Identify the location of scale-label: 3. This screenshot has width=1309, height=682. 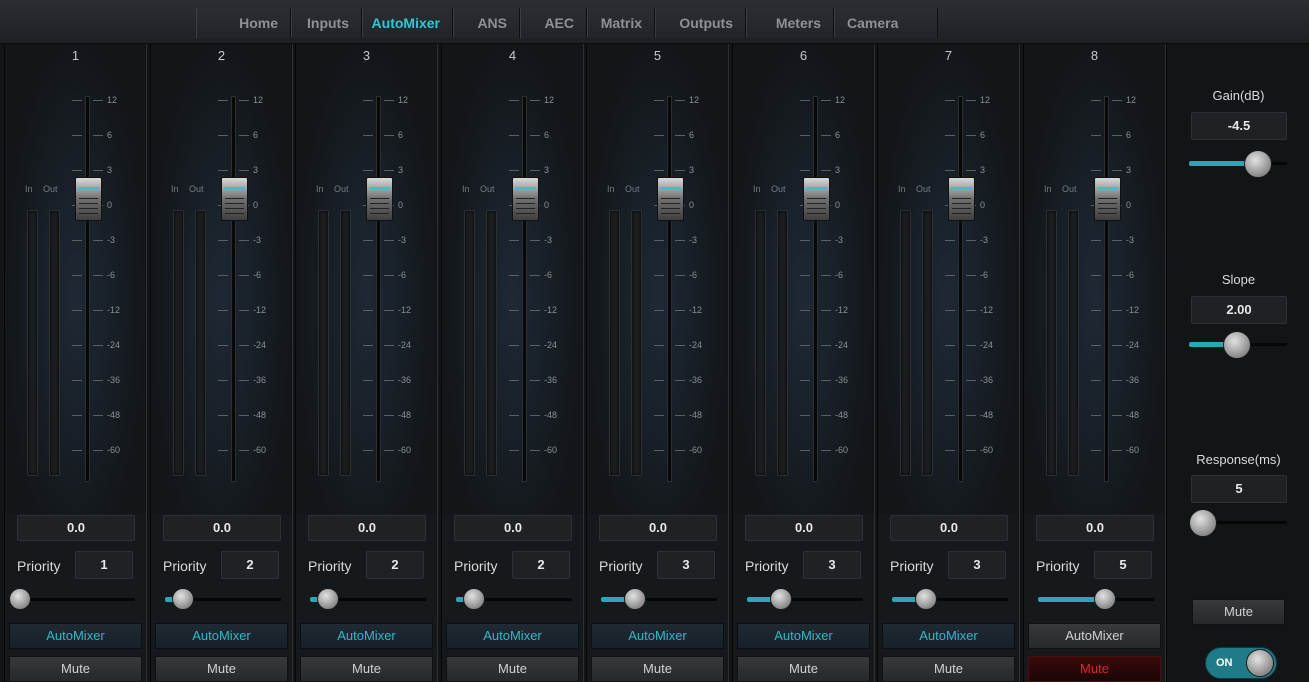
(256, 170).